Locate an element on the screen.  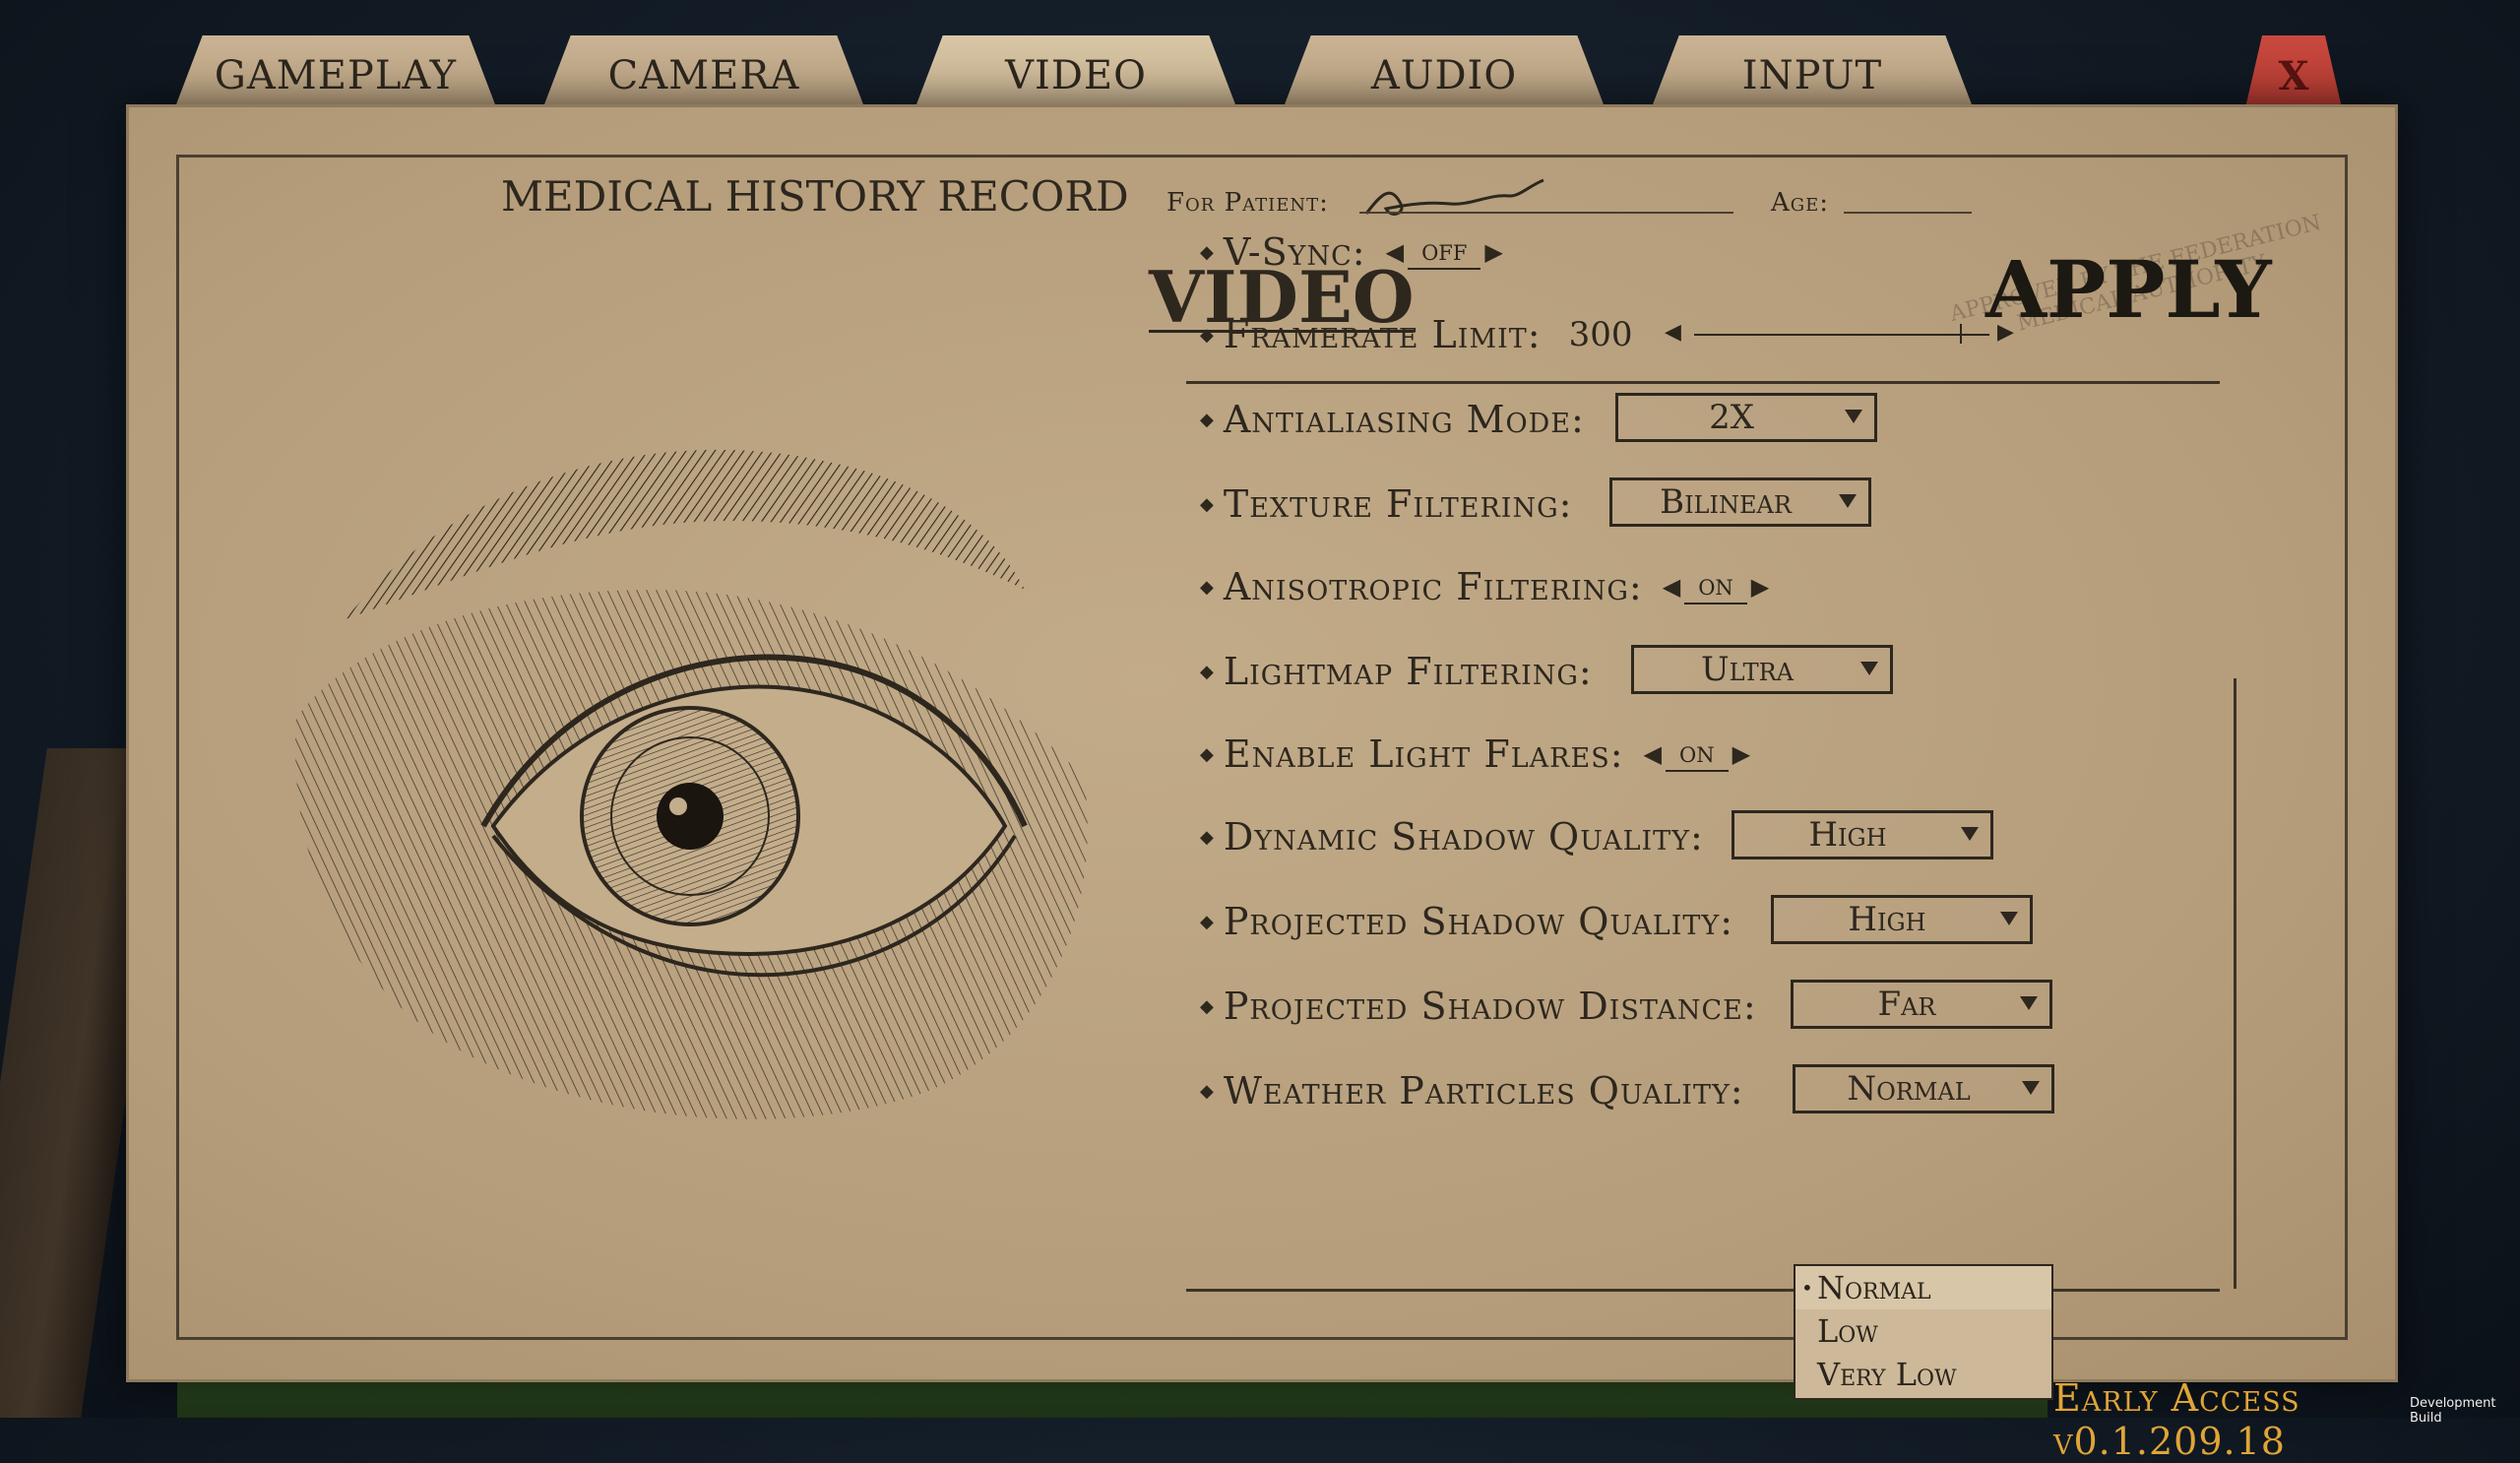
setting-dynamic-shadow-quality: ◆ Dynamic Shadow Quality: is located at coordinates (1452, 836).